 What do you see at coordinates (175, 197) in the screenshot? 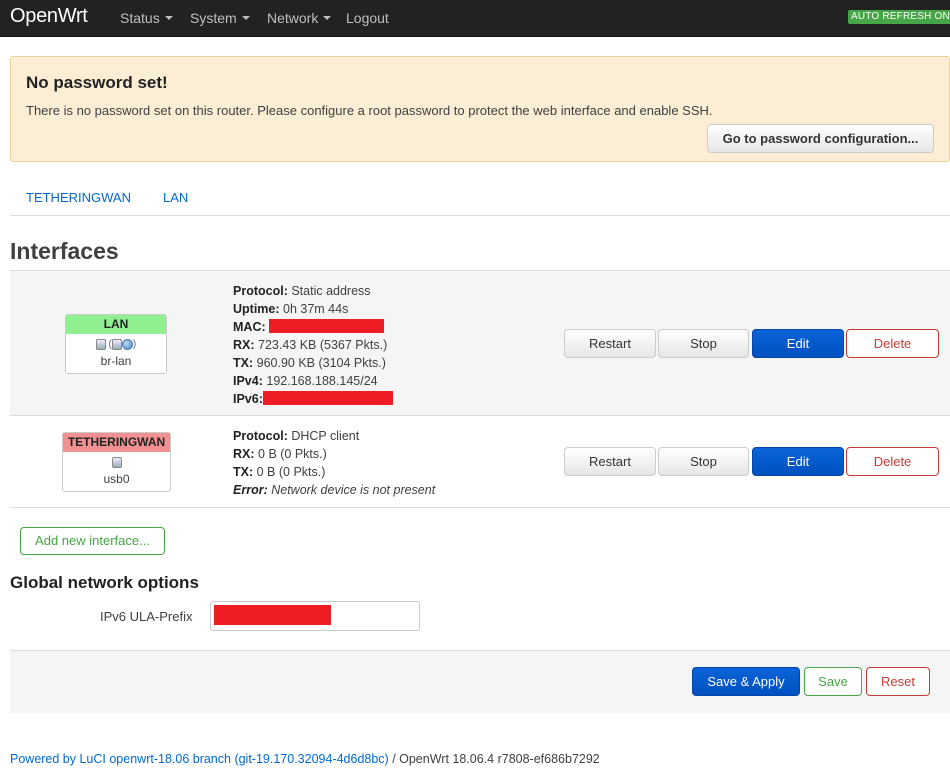
I see `tab-lan: LAN` at bounding box center [175, 197].